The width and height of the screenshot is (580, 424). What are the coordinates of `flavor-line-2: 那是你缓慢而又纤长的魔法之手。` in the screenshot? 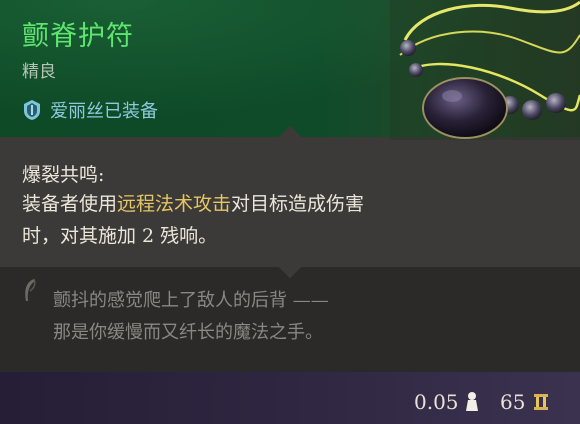 It's located at (188, 332).